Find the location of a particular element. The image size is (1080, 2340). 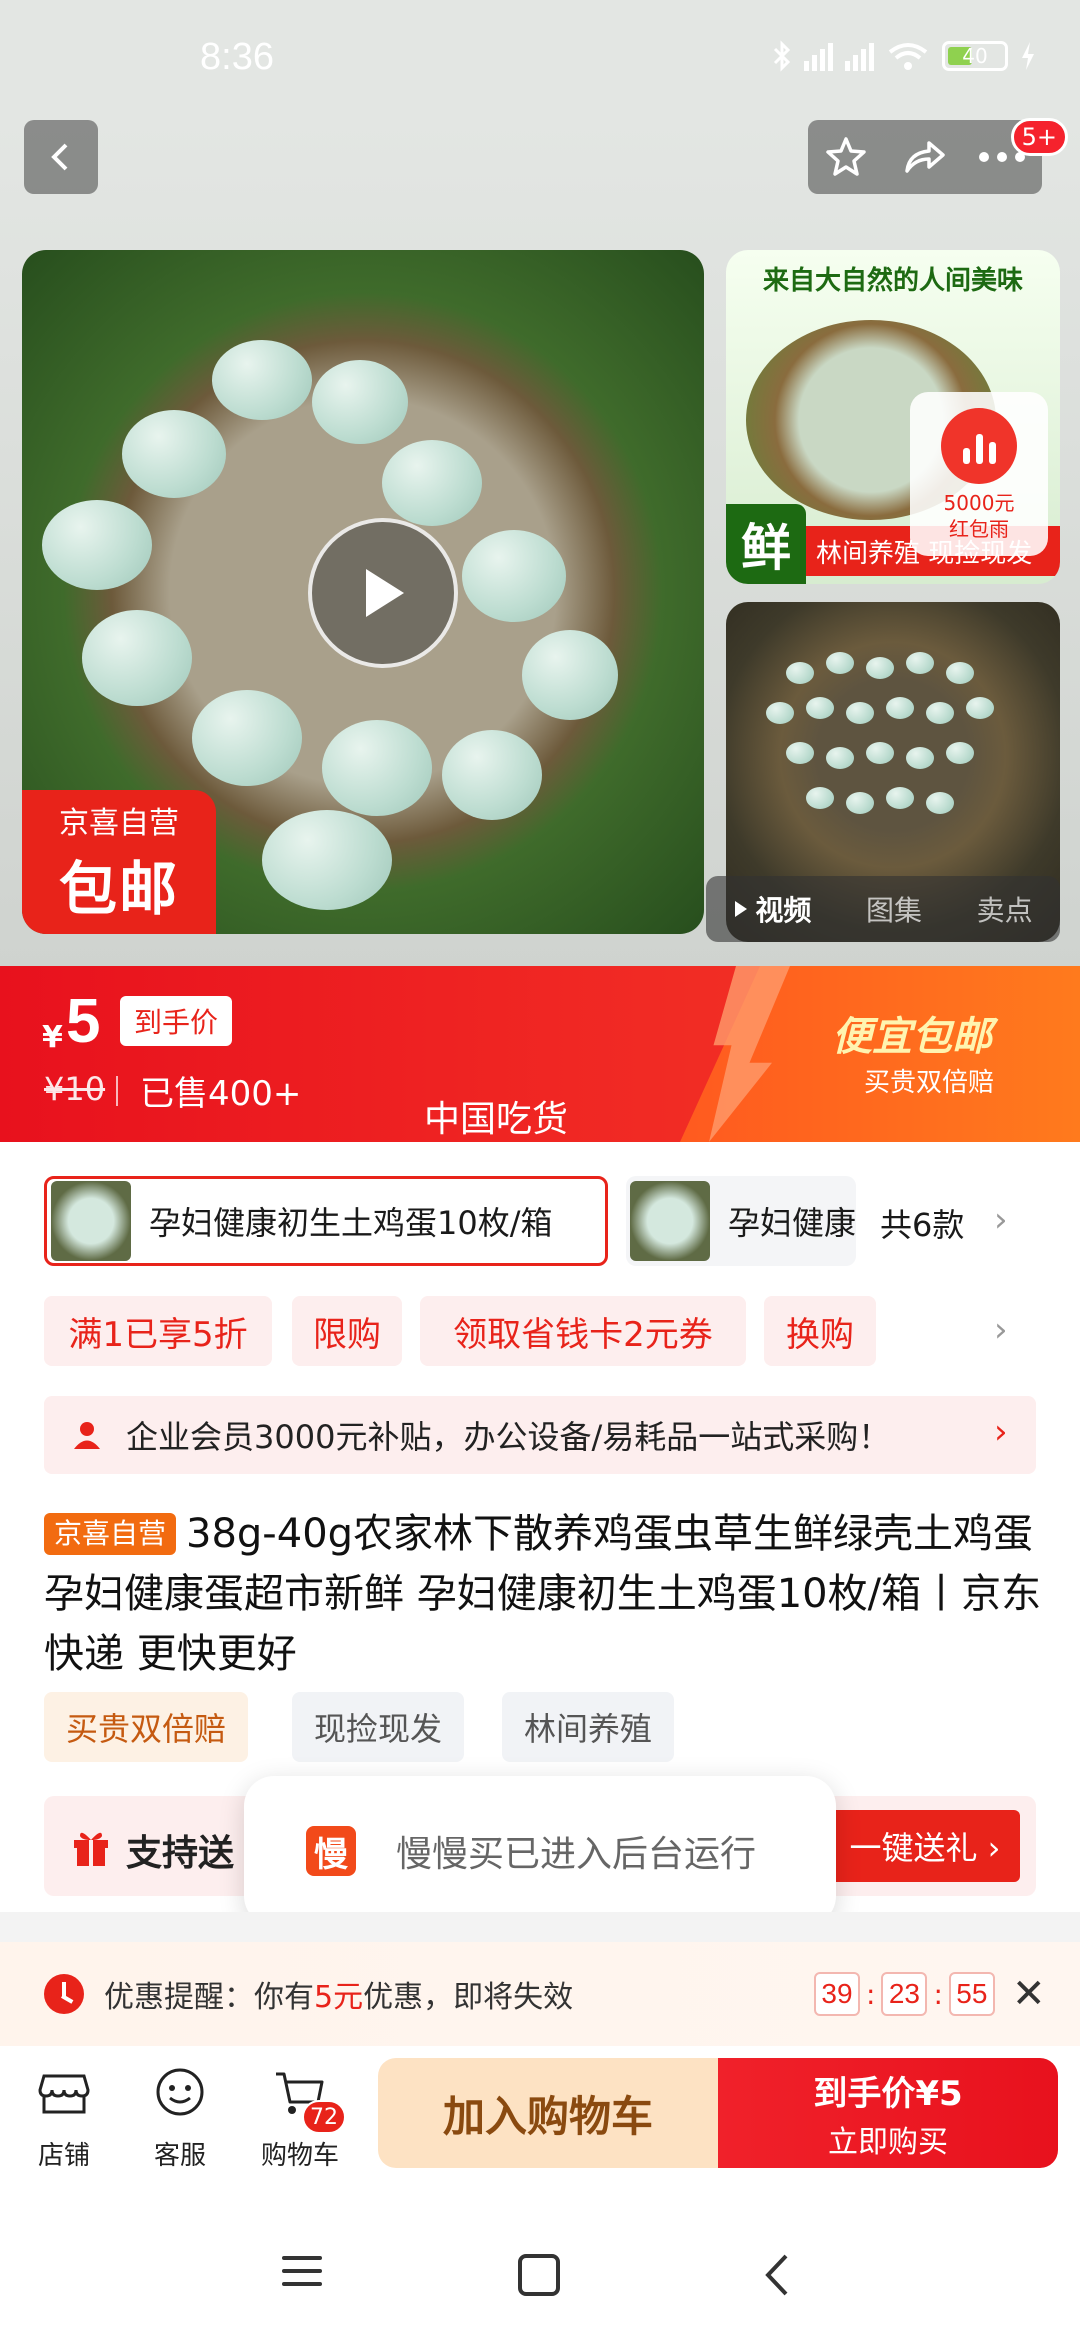

shop-button: 店铺 is located at coordinates (64, 2118).